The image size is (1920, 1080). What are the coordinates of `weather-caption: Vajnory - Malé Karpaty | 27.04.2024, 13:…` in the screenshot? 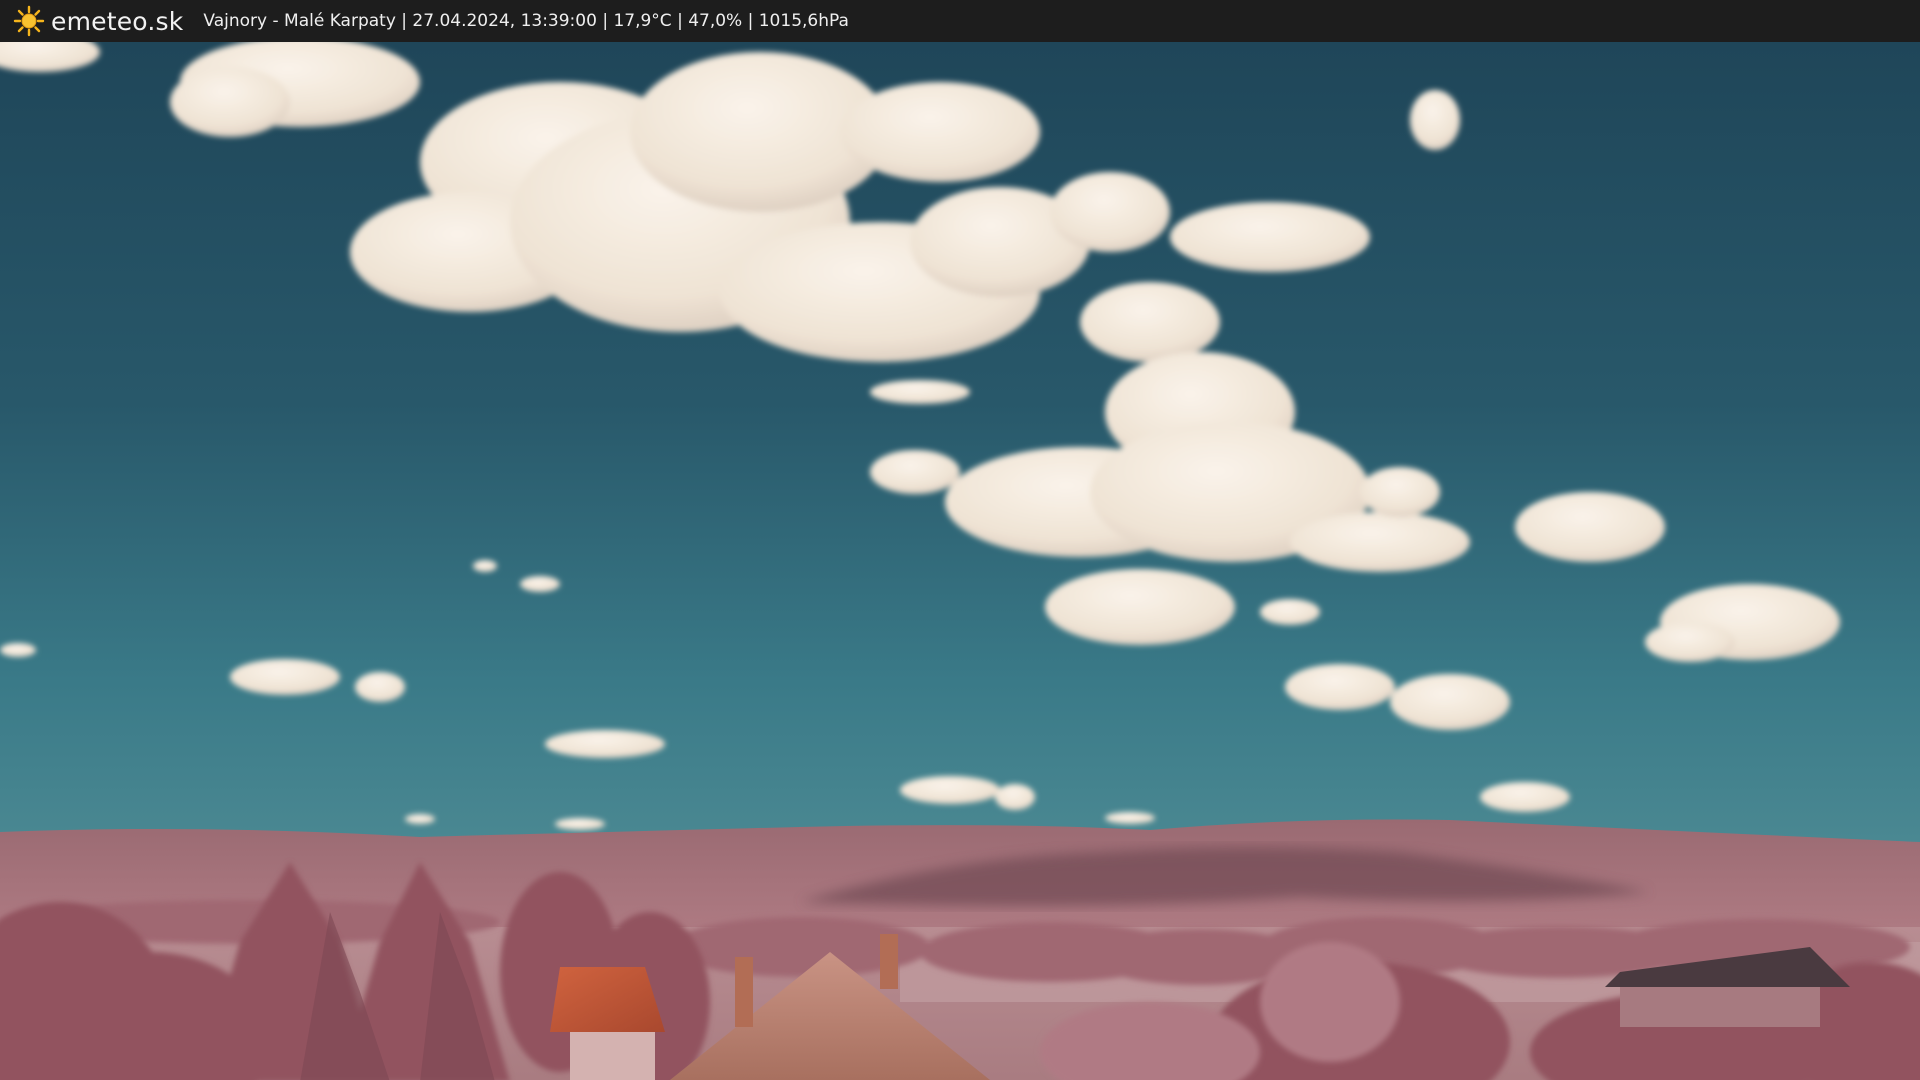 It's located at (526, 21).